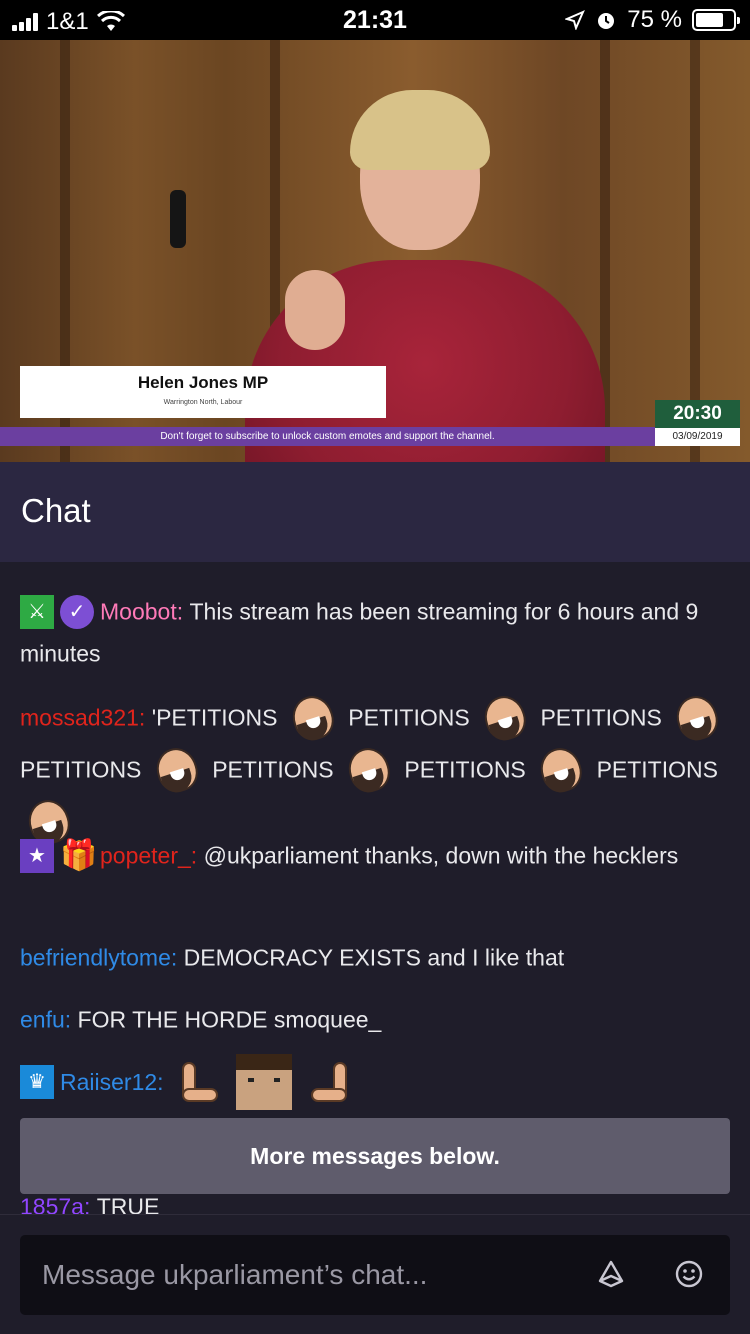  What do you see at coordinates (697, 437) in the screenshot?
I see `broadcast-date: 03/09/2019` at bounding box center [697, 437].